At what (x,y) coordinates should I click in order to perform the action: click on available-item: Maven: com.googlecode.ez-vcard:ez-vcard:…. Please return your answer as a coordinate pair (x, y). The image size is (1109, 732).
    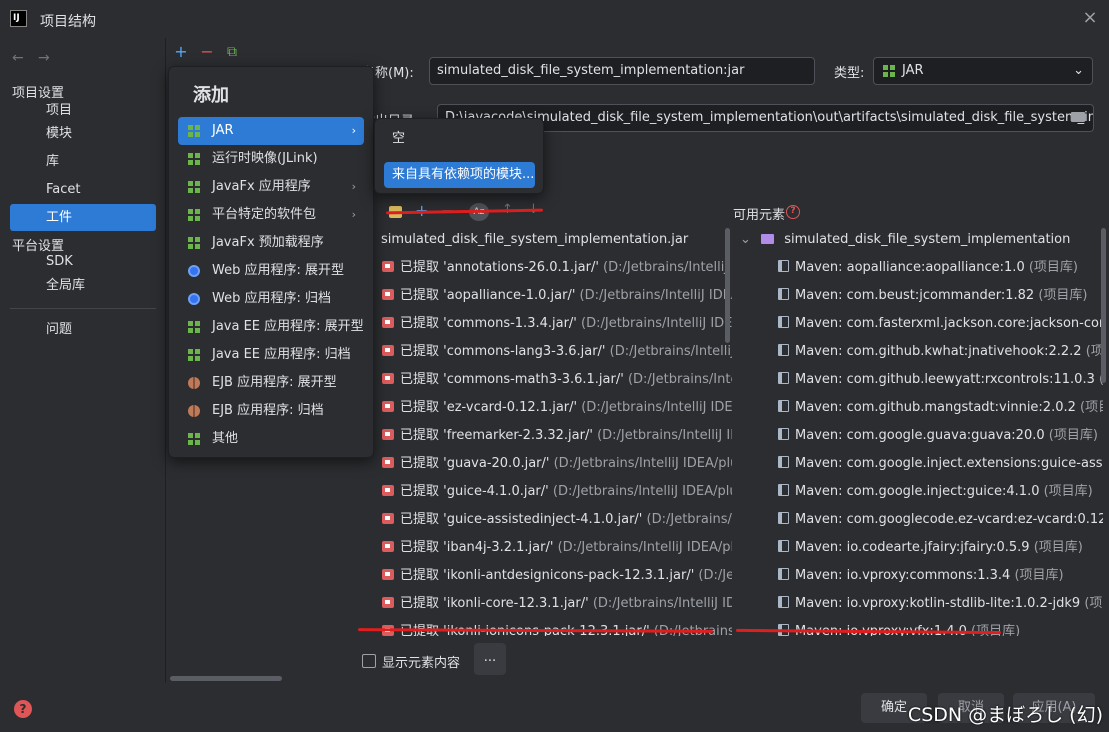
    Looking at the image, I should click on (921, 520).